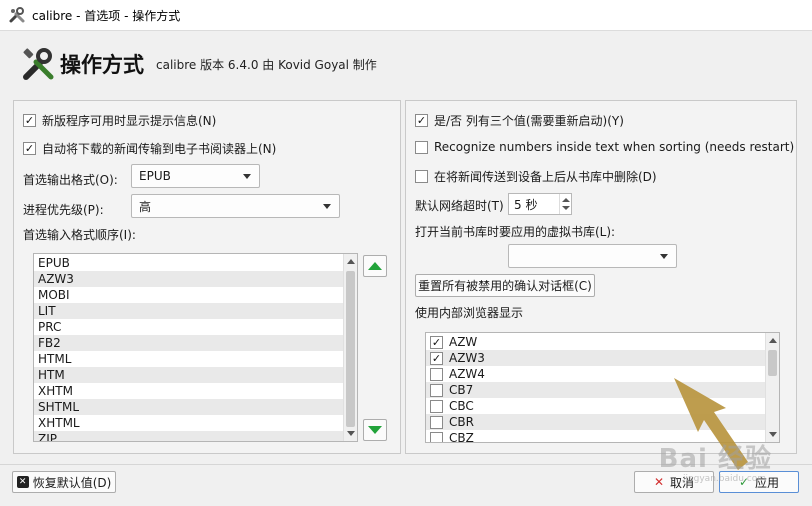 The height and width of the screenshot is (506, 812). What do you see at coordinates (467, 358) in the screenshot?
I see `list-item-label: AZW3` at bounding box center [467, 358].